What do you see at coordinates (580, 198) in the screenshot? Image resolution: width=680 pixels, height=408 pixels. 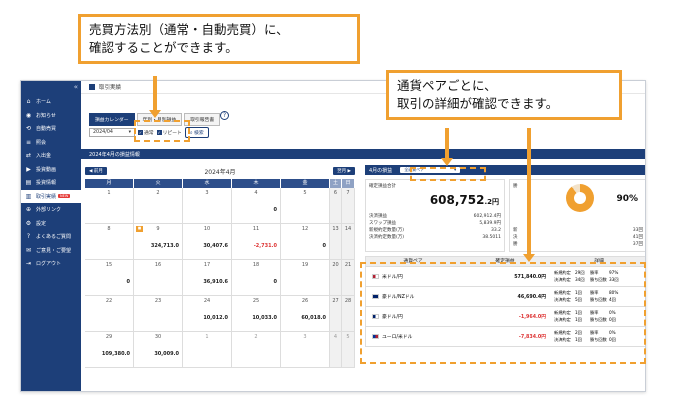 I see `win-rate-donut` at bounding box center [580, 198].